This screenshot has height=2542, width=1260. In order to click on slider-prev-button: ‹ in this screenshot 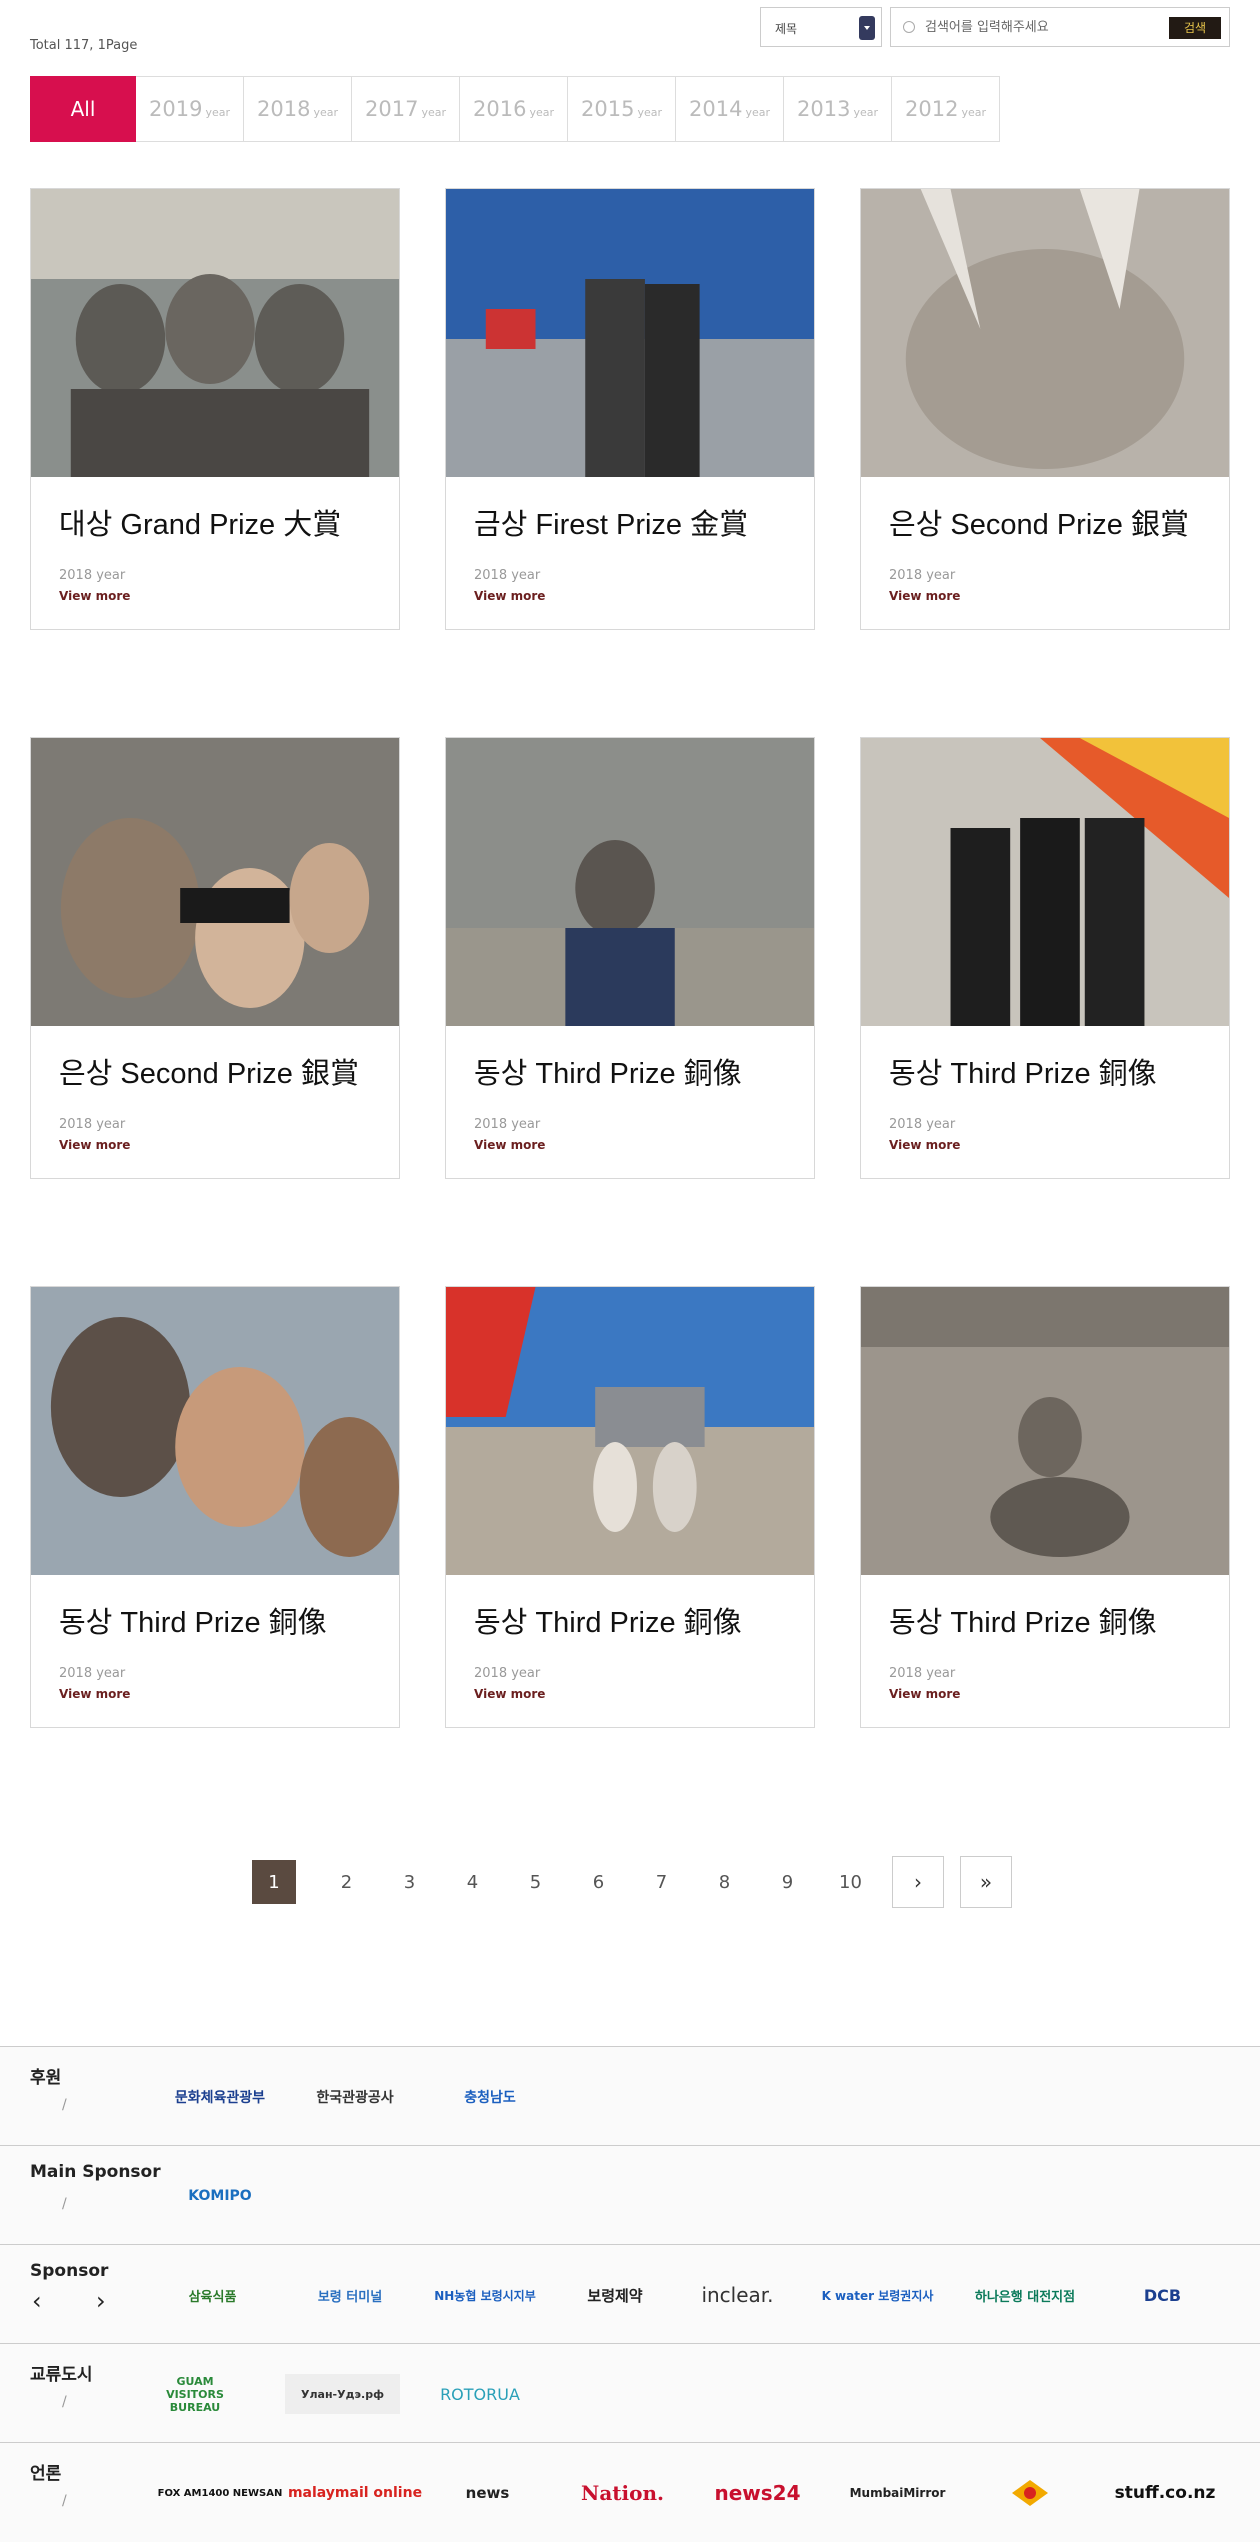, I will do `click(37, 2301)`.